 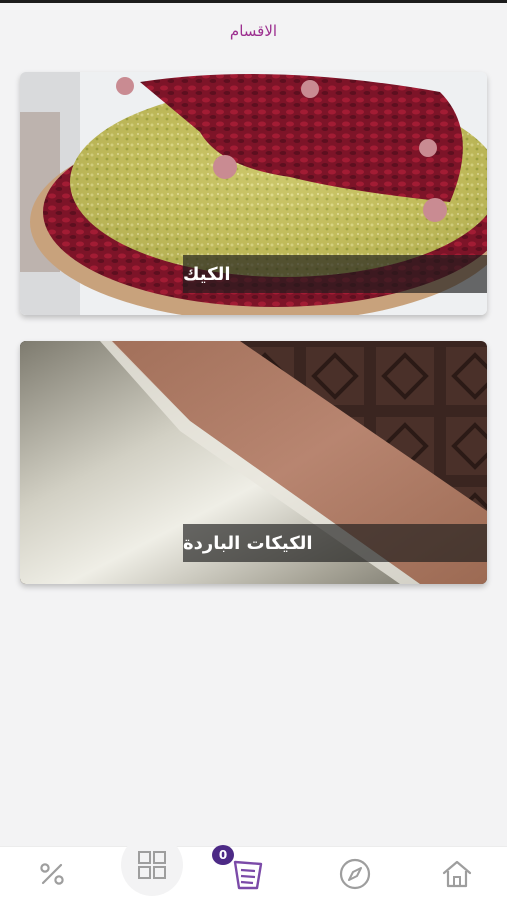 I want to click on nav-offers, so click(x=52, y=873).